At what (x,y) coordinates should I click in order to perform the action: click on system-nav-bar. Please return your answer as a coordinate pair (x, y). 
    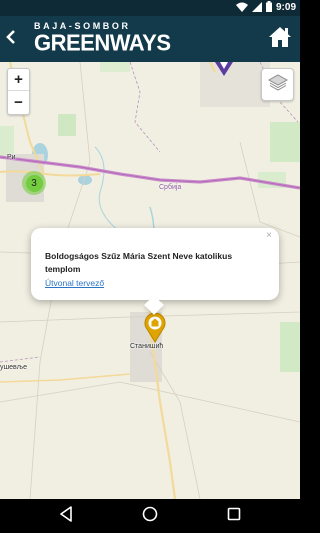
    Looking at the image, I should click on (150, 516).